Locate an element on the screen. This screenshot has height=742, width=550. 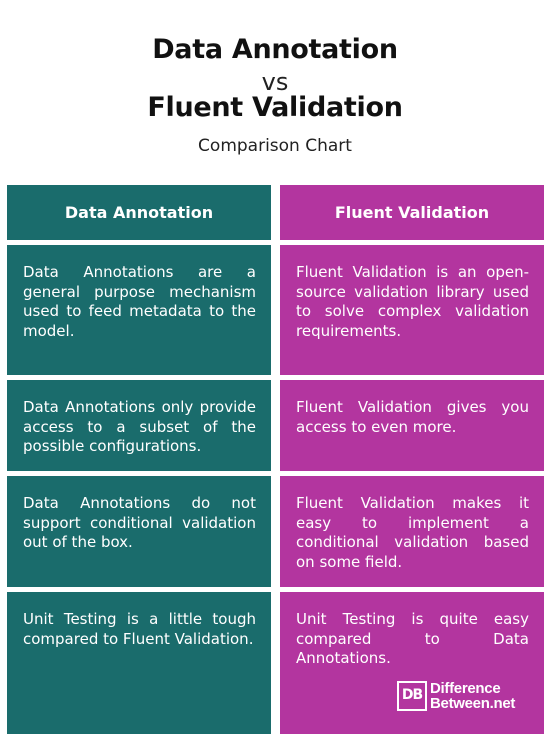
logo-line2: Between.net is located at coordinates (473, 703).